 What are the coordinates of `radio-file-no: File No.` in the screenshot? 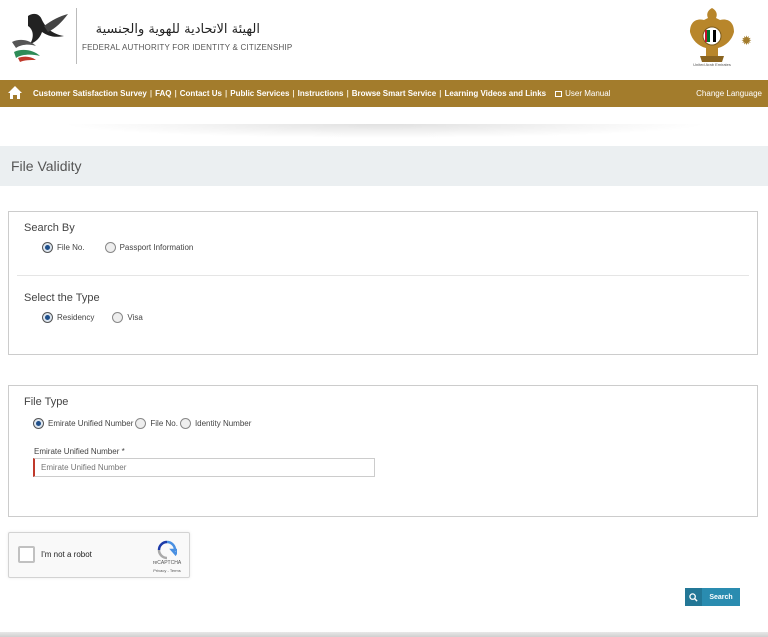 It's located at (63, 247).